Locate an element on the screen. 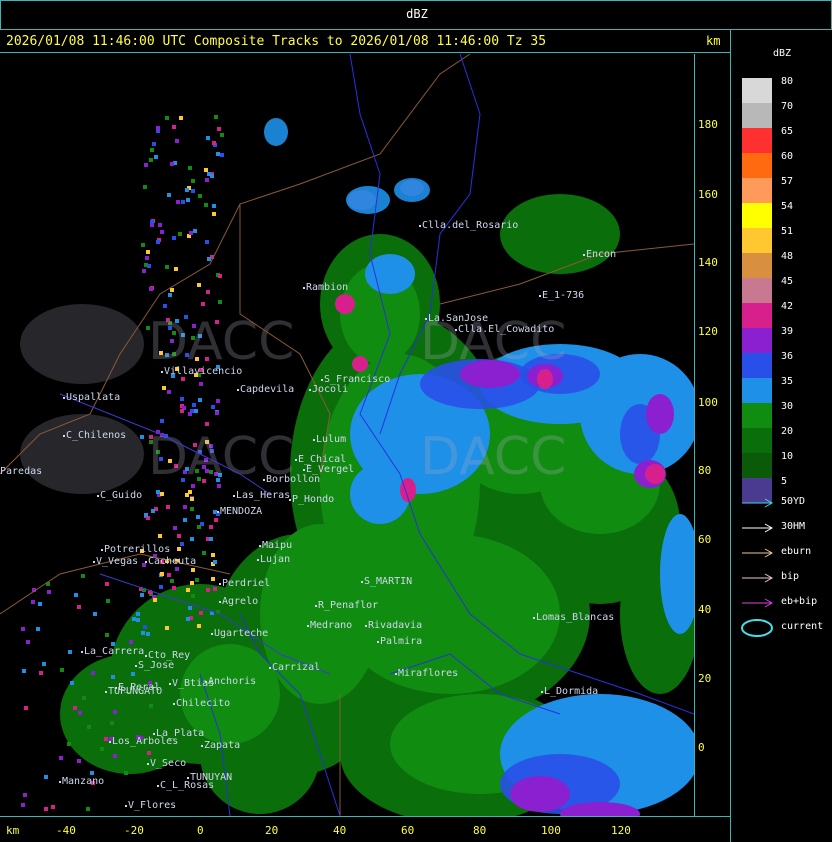  place-label: Lulum is located at coordinates (331, 439).